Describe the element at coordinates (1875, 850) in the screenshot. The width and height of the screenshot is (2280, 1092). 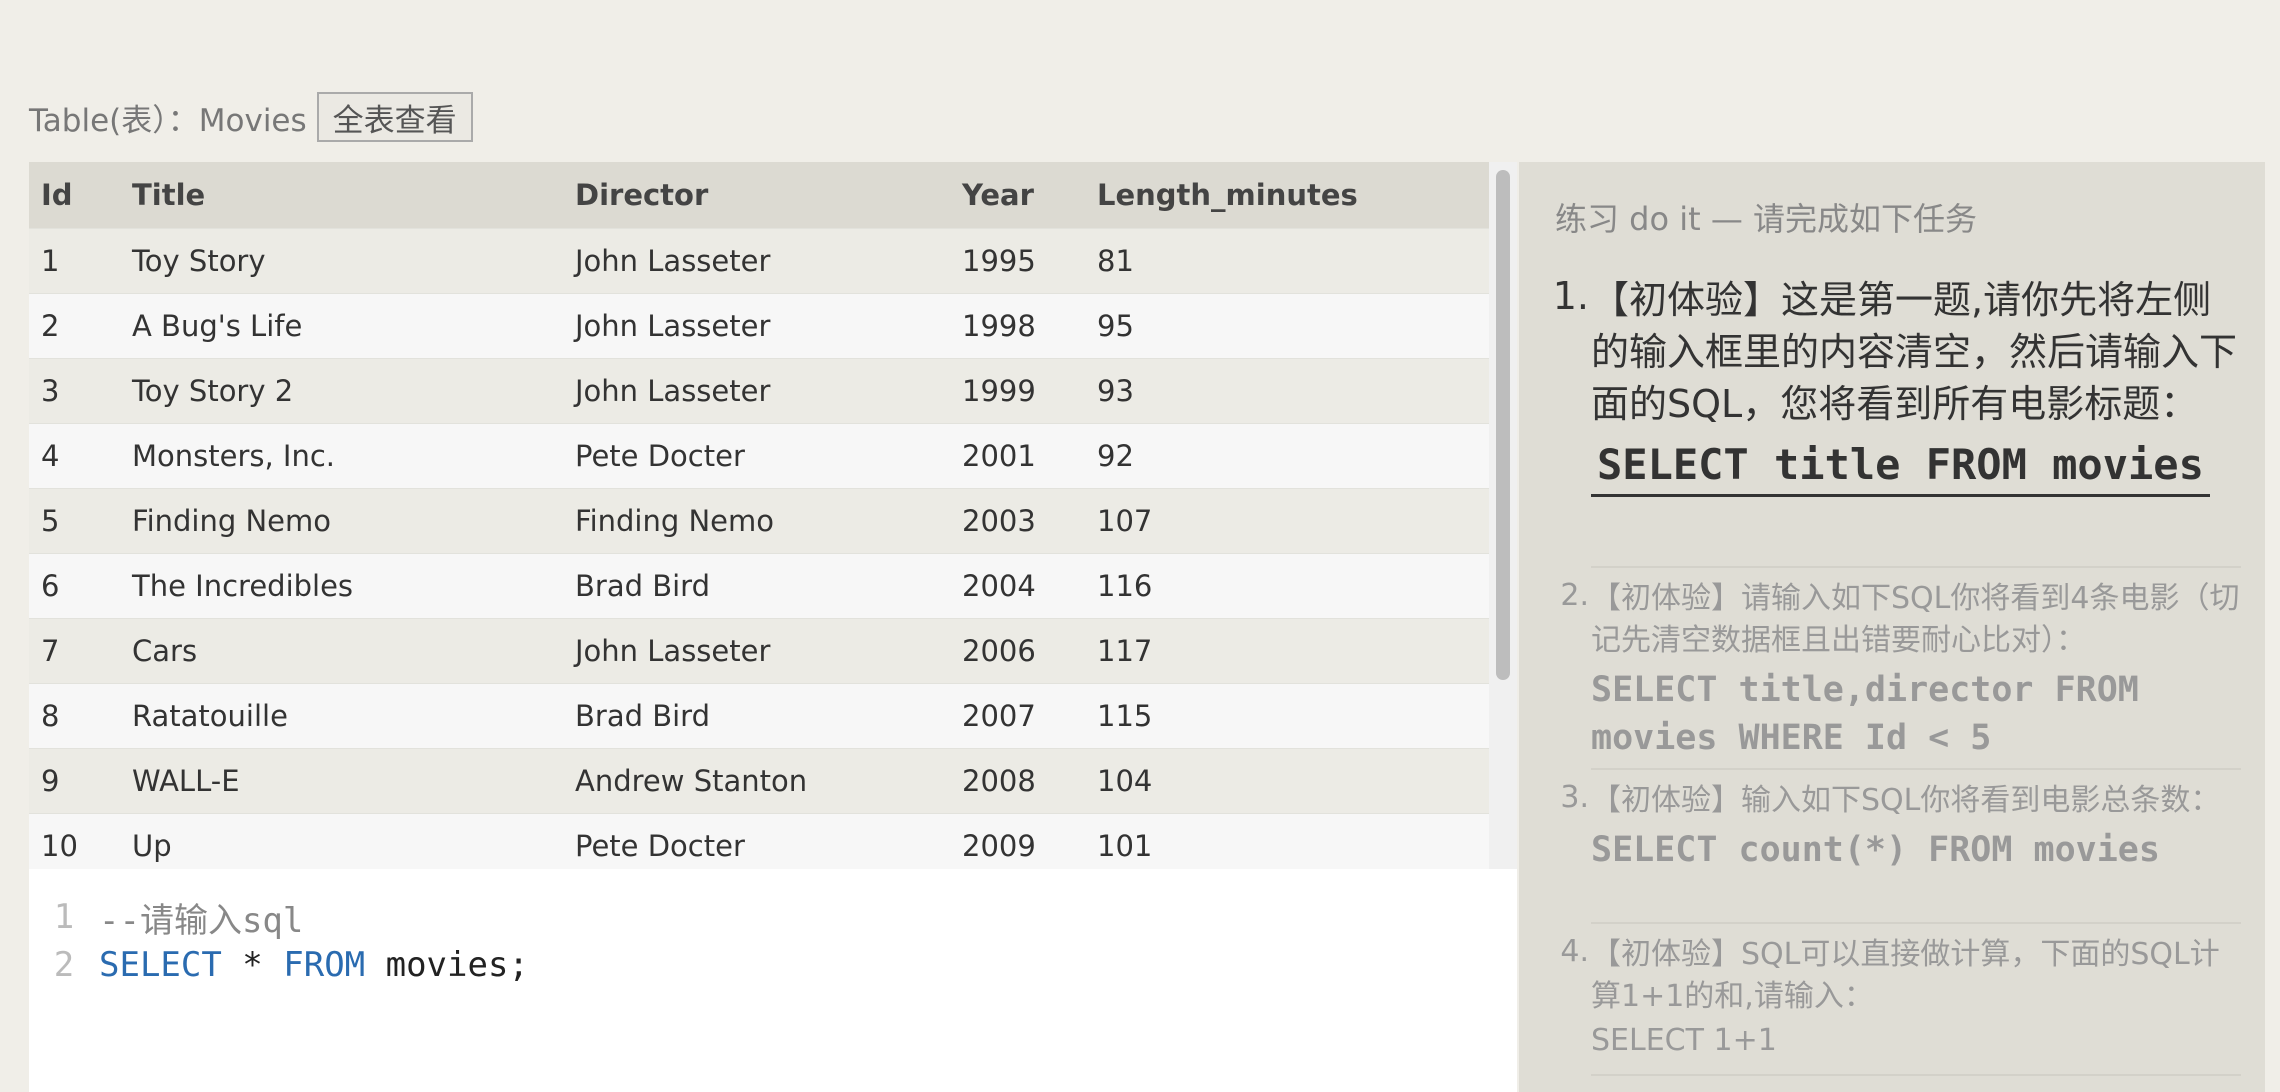
I see `task-sql: SELECT count(*) FROM movies` at that location.